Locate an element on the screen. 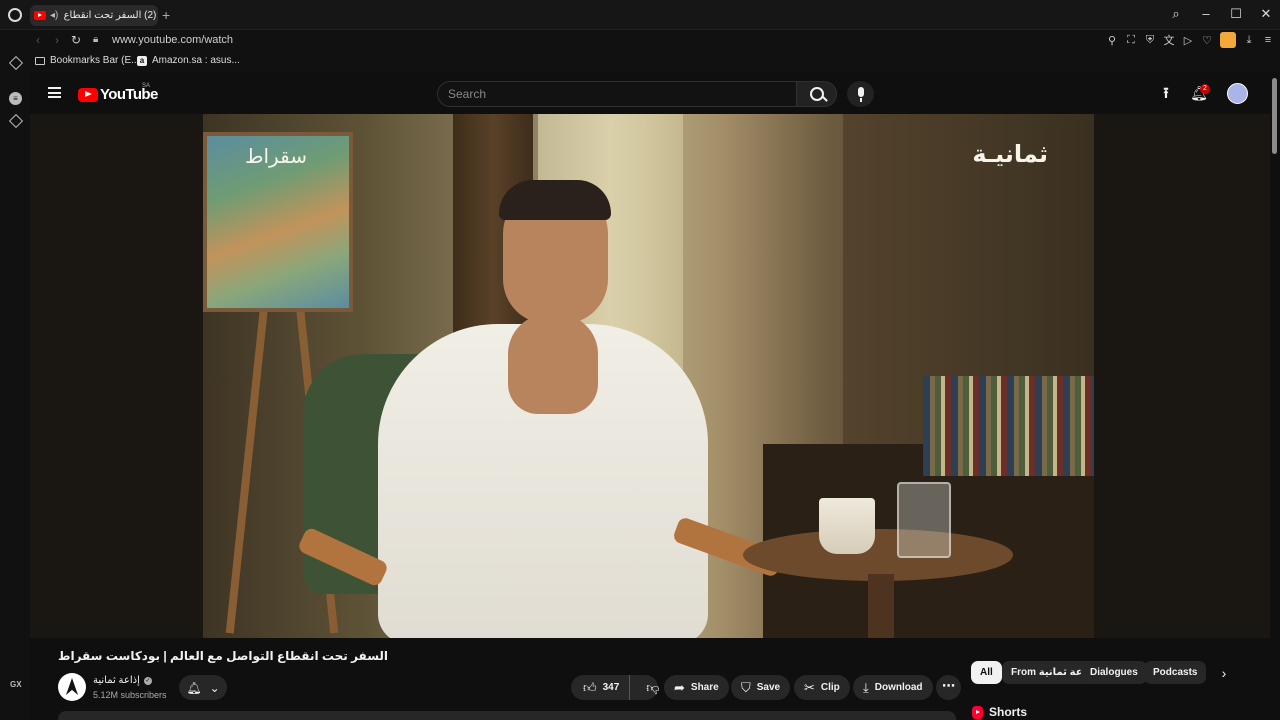 This screenshot has height=720, width=1280. video-watermark-right: ثمانيـة is located at coordinates (1010, 154).